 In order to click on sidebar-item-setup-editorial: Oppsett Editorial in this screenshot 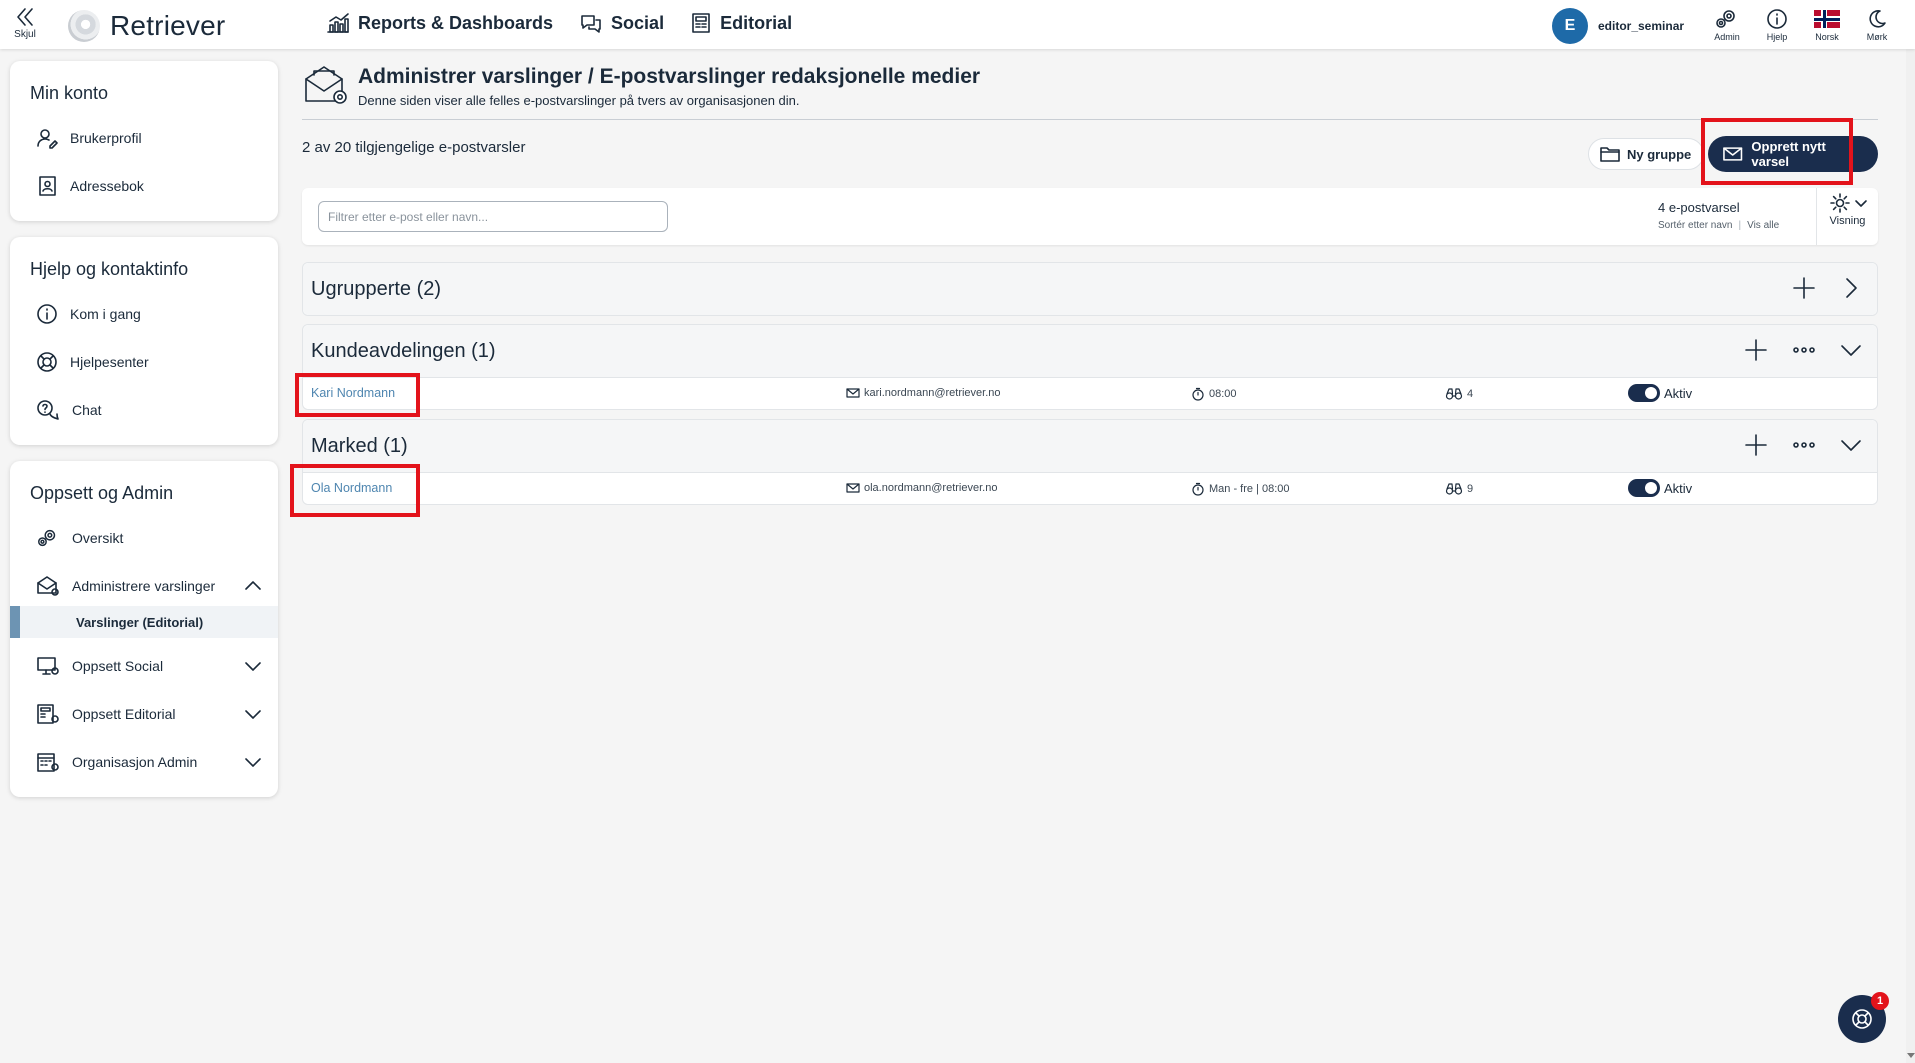, I will do `click(144, 714)`.